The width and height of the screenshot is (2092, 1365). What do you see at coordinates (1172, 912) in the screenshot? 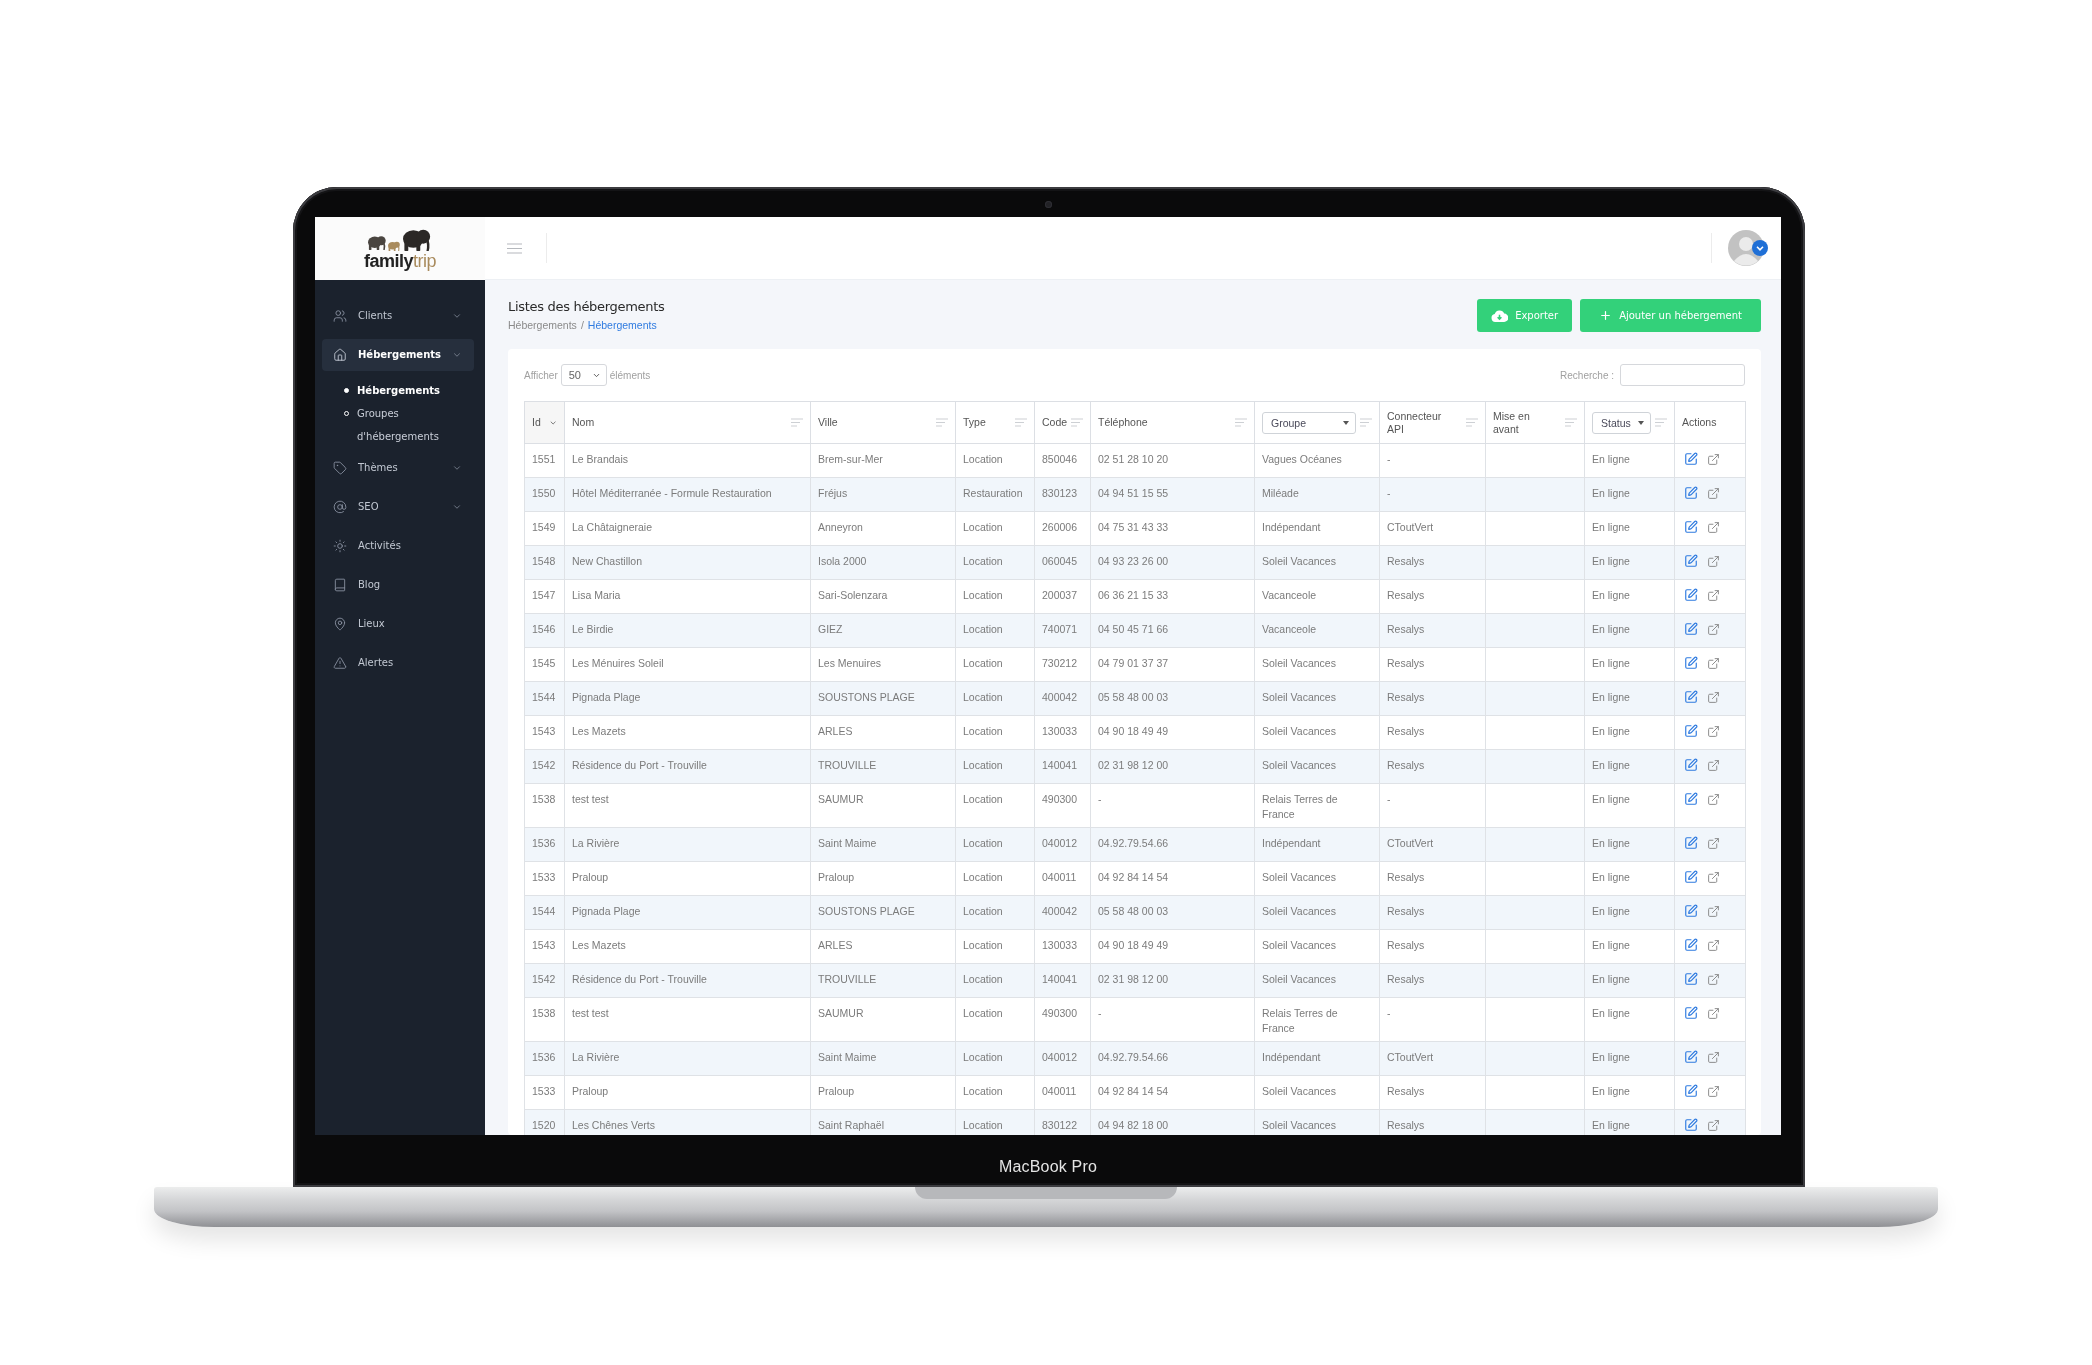
I see `table-cell: 05 58 48 00 03` at bounding box center [1172, 912].